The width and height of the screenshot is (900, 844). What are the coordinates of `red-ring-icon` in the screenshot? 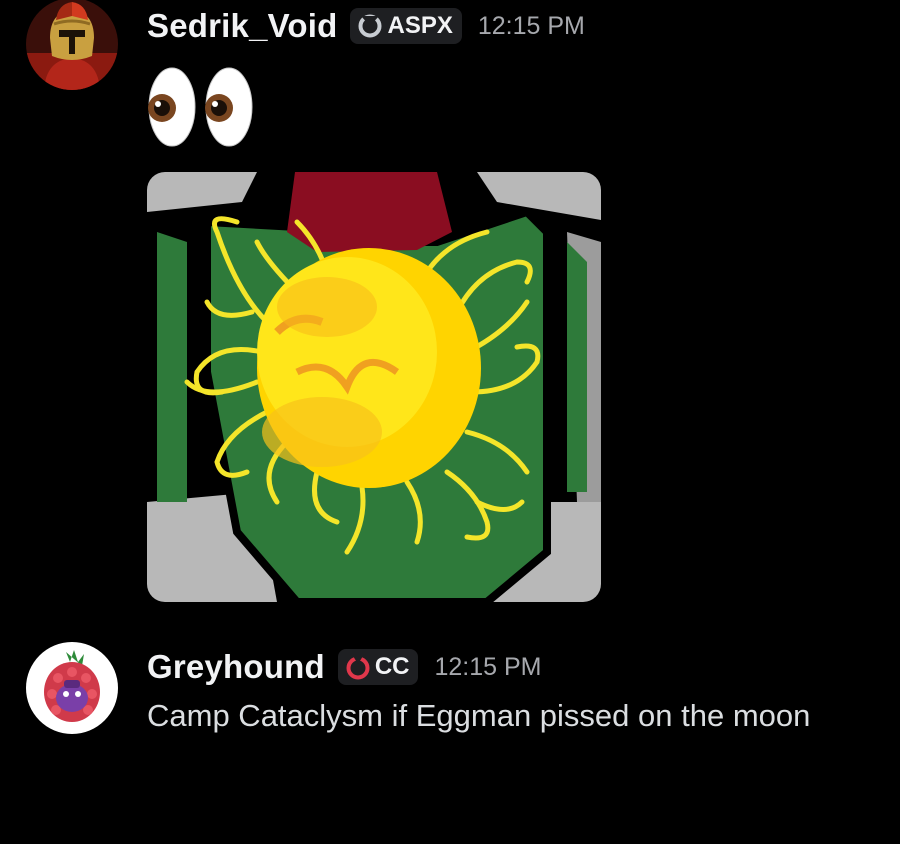 It's located at (358, 668).